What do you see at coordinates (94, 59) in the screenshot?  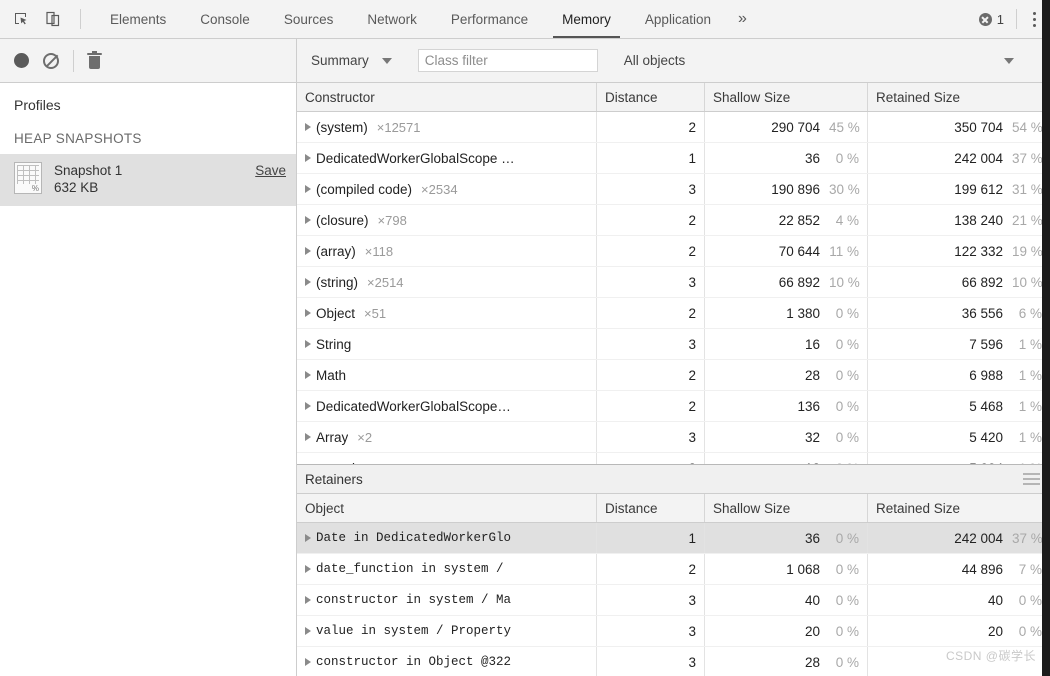 I see `trash-icon` at bounding box center [94, 59].